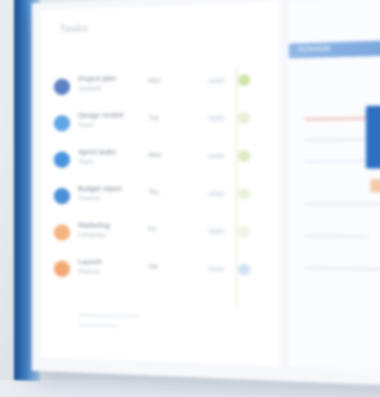 This screenshot has width=380, height=397. Describe the element at coordinates (162, 121) in the screenshot. I see `list-item: Design review Team Tue` at that location.